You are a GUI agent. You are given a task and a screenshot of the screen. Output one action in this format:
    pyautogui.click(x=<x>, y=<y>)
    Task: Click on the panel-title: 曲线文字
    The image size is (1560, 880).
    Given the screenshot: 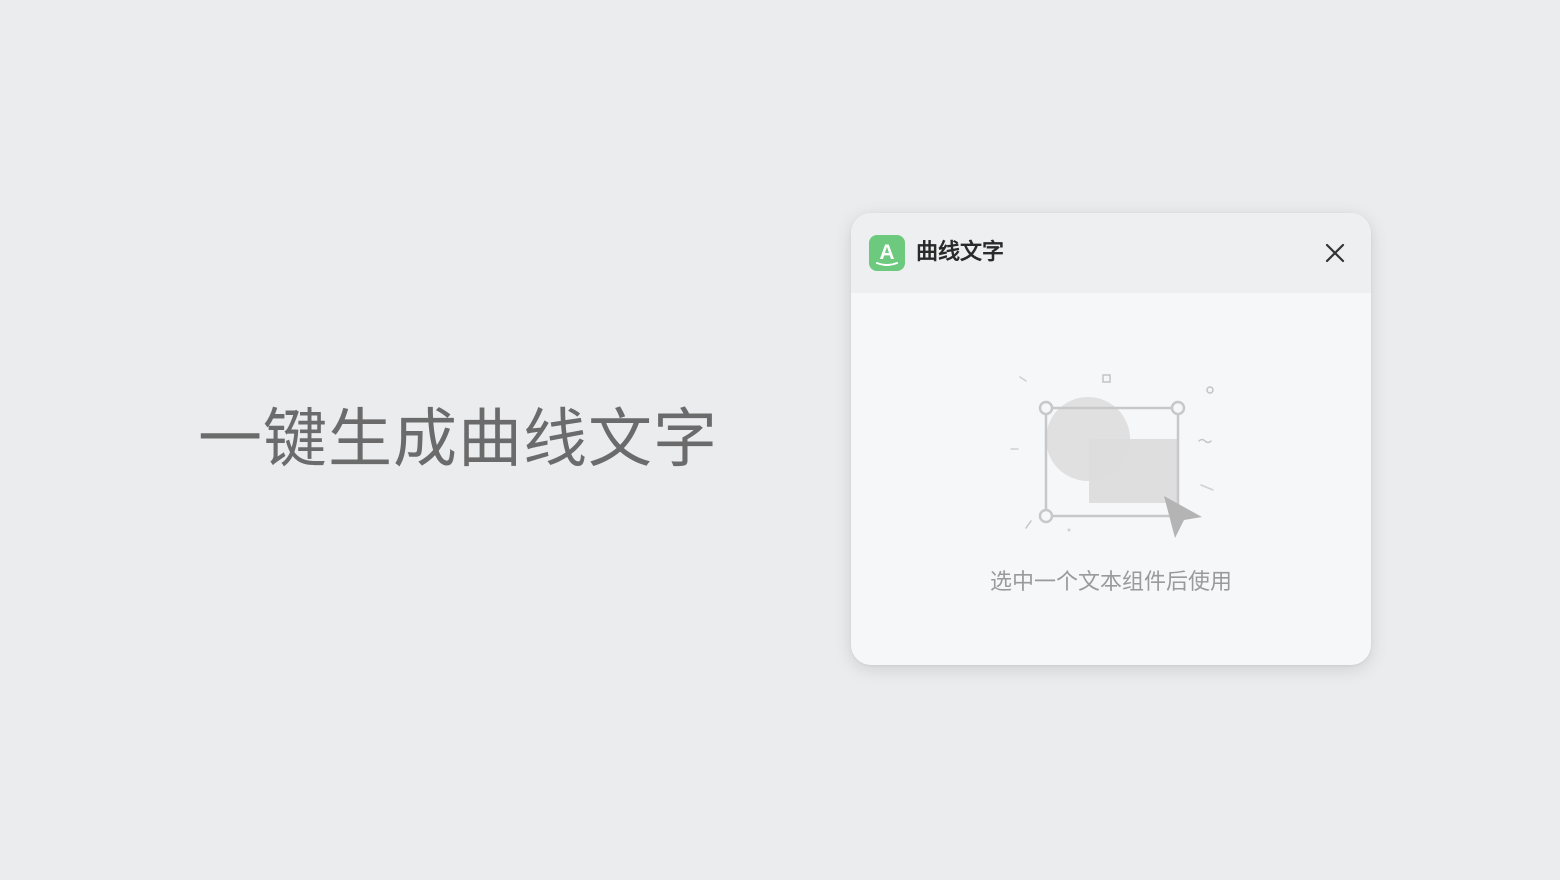 What is the action you would take?
    pyautogui.click(x=960, y=252)
    